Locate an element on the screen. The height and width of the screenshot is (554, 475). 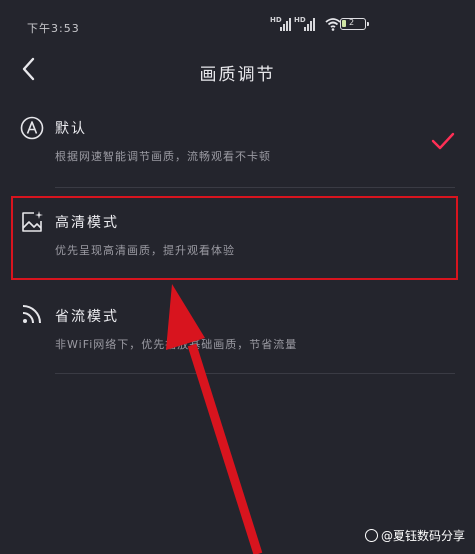
image-sparkle-icon is located at coordinates (32, 221).